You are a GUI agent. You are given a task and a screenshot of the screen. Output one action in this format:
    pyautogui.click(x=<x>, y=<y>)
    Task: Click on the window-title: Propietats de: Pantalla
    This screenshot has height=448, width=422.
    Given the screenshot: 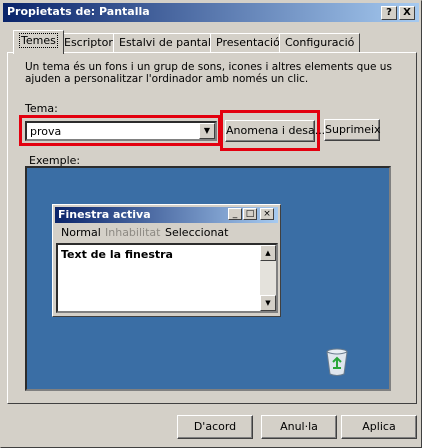 What is the action you would take?
    pyautogui.click(x=78, y=11)
    